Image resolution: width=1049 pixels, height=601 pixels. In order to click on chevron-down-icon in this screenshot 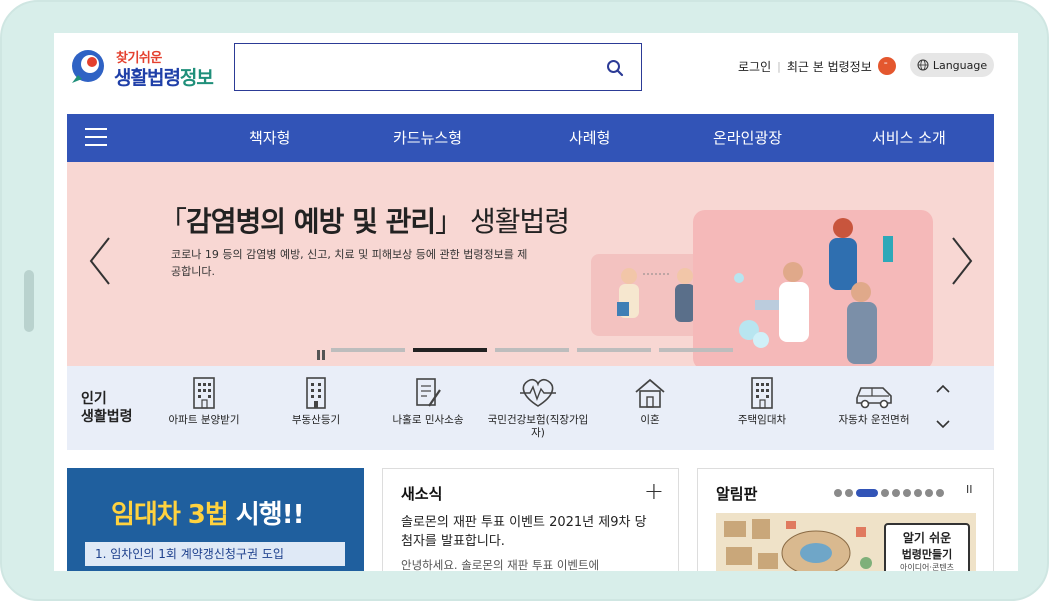, I will do `click(943, 424)`.